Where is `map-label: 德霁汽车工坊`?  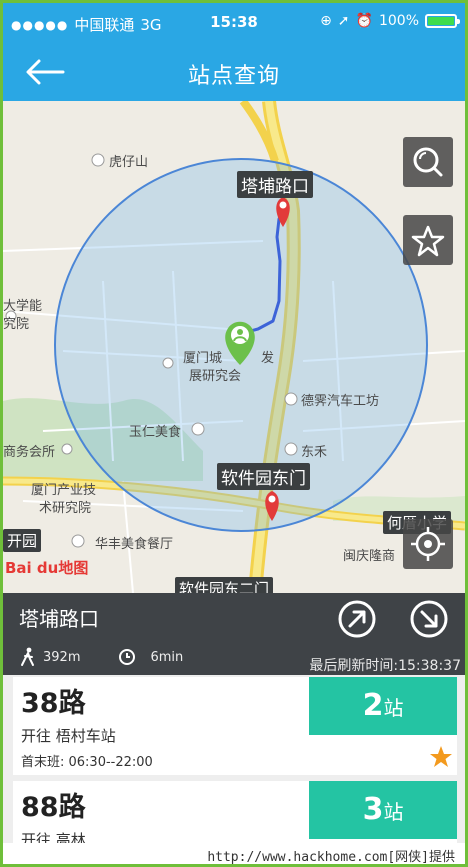 map-label: 德霁汽车工坊 is located at coordinates (340, 401).